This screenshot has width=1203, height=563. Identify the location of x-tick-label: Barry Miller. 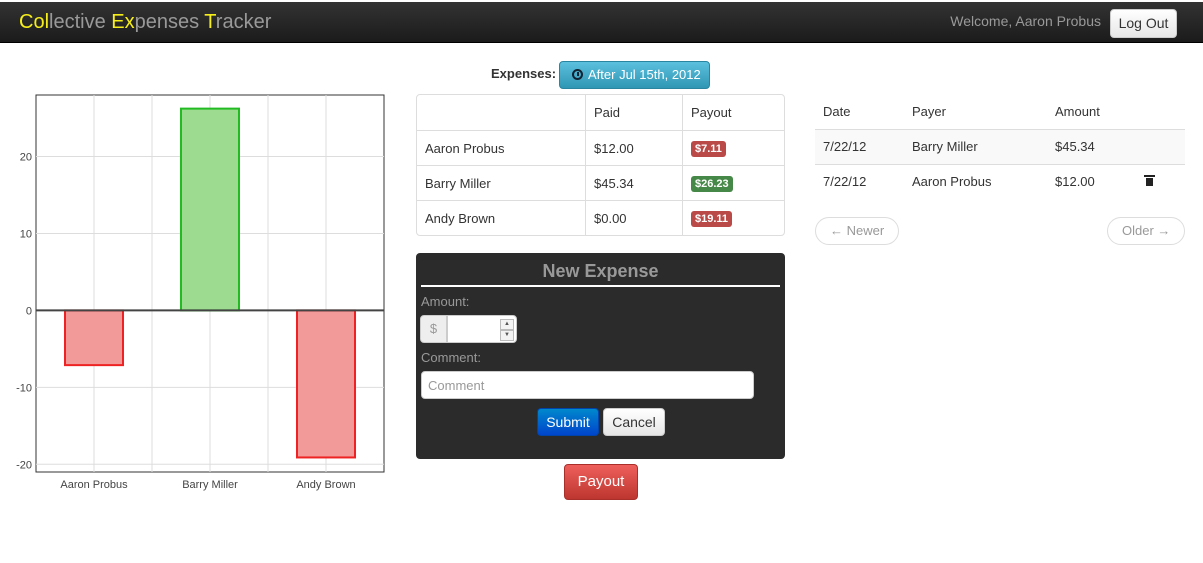
(210, 485).